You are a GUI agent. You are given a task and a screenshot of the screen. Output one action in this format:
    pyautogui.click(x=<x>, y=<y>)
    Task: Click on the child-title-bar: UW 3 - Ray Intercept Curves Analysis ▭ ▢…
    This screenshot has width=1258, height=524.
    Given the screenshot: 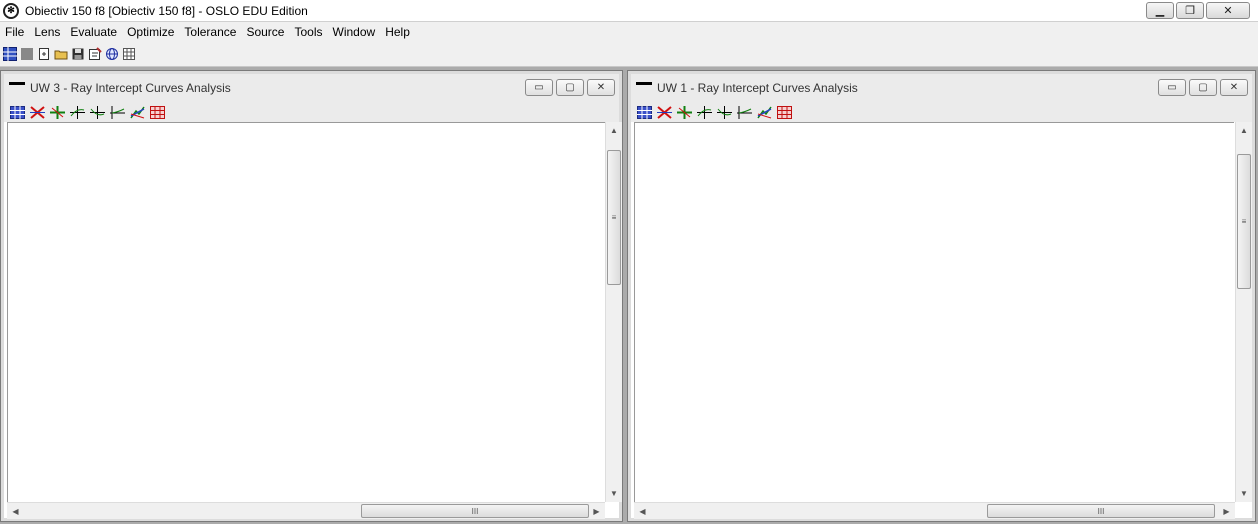 What is the action you would take?
    pyautogui.click(x=311, y=88)
    